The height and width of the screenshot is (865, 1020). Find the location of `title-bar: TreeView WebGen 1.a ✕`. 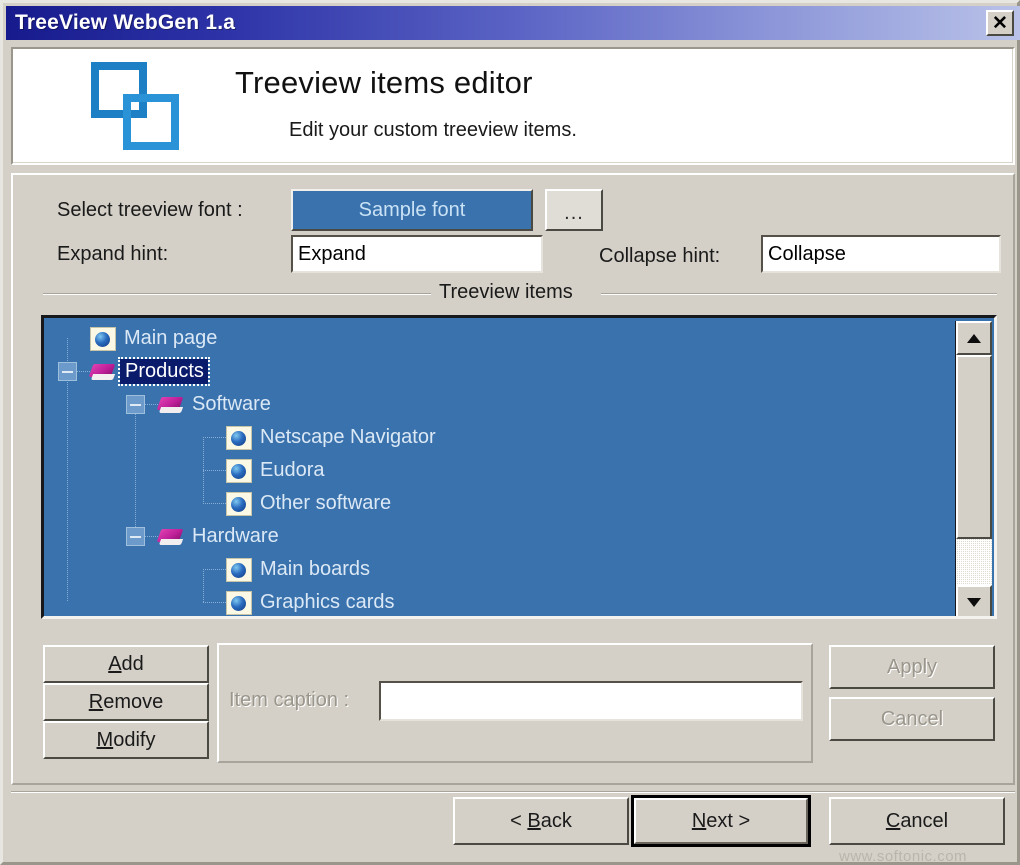

title-bar: TreeView WebGen 1.a ✕ is located at coordinates (513, 23).